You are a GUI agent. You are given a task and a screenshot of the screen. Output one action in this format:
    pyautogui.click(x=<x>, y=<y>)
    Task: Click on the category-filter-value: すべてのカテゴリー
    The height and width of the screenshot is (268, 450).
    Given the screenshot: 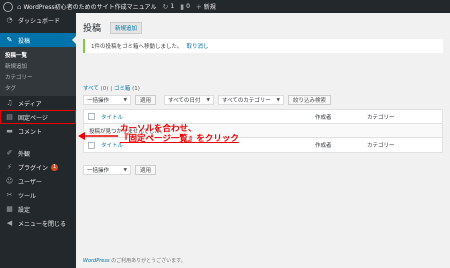 What is the action you would take?
    pyautogui.click(x=246, y=101)
    